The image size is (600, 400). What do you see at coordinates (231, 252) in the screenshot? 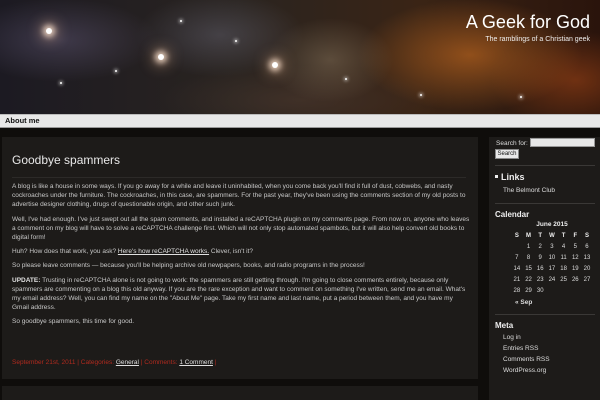
I see `post-text: Clever, isn't it?` at bounding box center [231, 252].